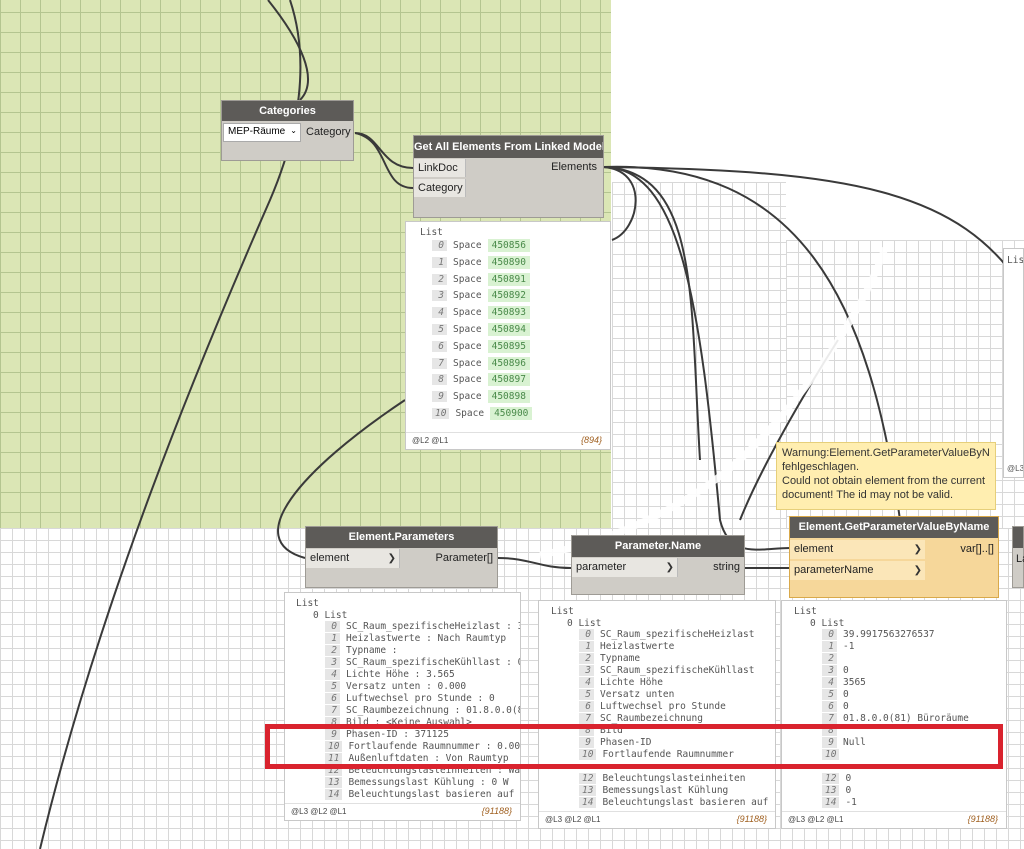  What do you see at coordinates (631, 682) in the screenshot?
I see `list-item-text: Lichte Höhe` at bounding box center [631, 682].